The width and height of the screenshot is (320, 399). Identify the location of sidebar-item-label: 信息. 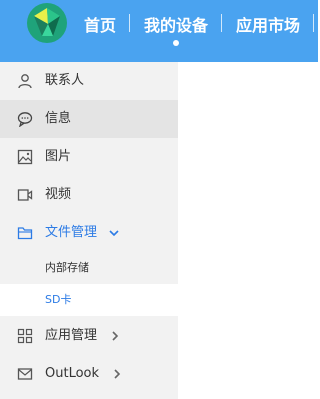
(58, 118).